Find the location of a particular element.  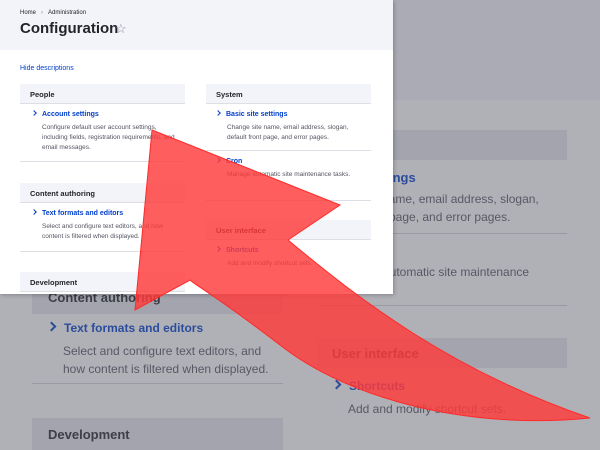

text-formats-link: Text formats and editors is located at coordinates (77, 213).